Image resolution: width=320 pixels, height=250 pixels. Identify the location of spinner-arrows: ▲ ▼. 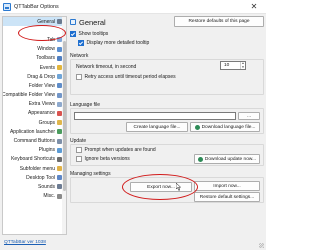
(242, 65).